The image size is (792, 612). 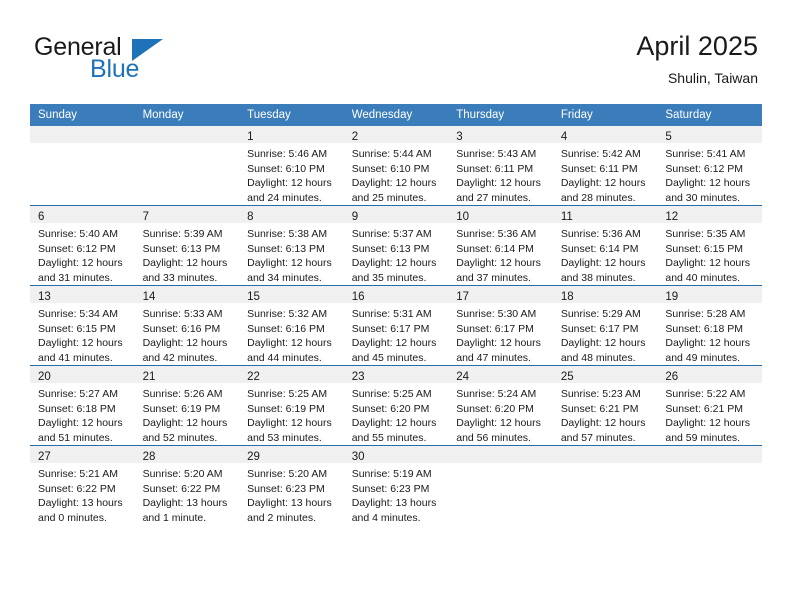 What do you see at coordinates (77, 328) in the screenshot?
I see `sunset-text: Sunset: 6:15 PM` at bounding box center [77, 328].